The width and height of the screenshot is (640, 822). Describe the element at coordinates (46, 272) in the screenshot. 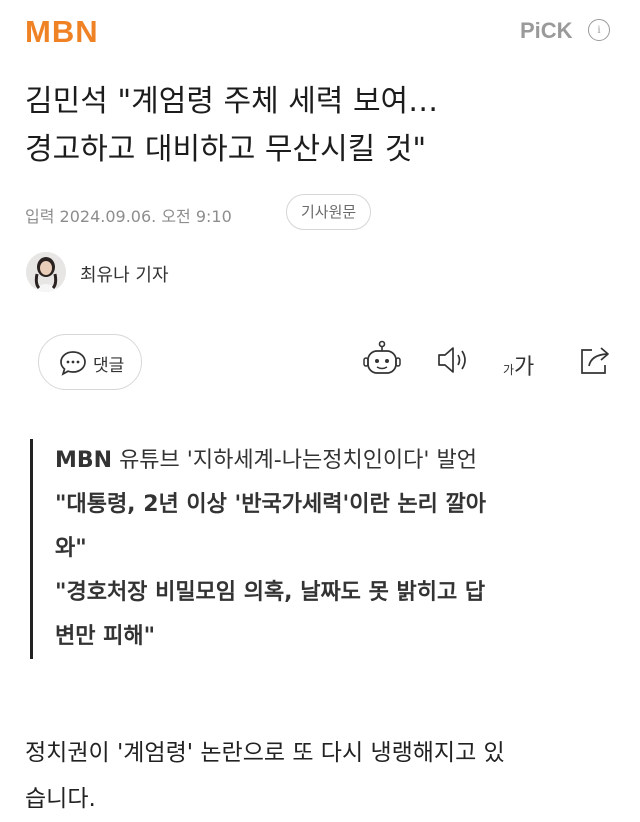

I see `reporter-avatar` at that location.